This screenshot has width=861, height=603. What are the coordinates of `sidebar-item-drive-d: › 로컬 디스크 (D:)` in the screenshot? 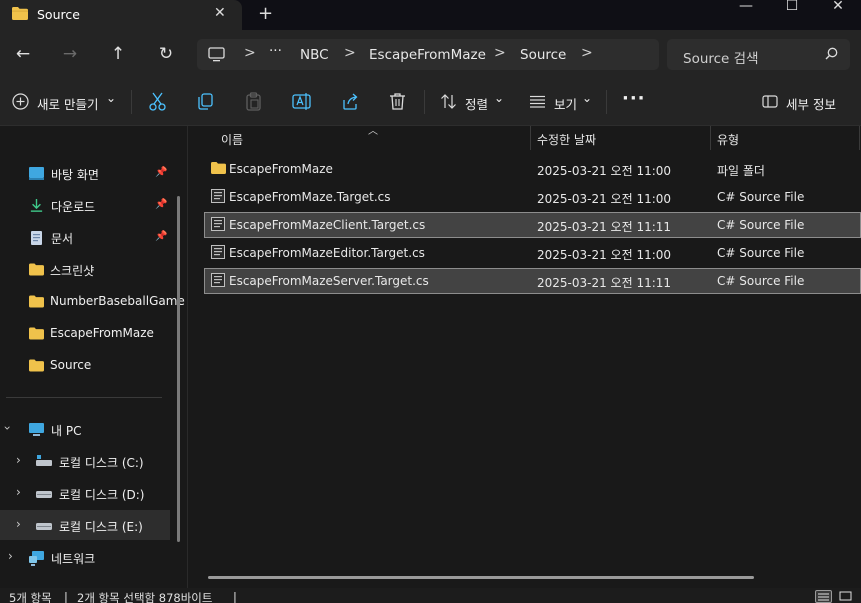 It's located at (85, 493).